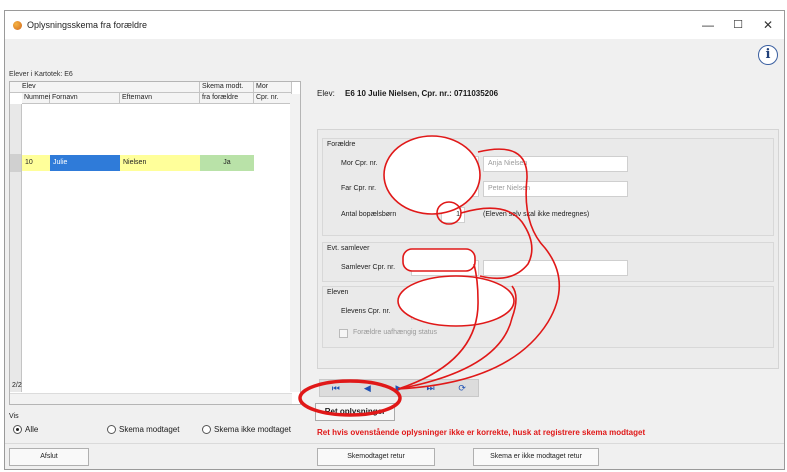  Describe the element at coordinates (14, 416) in the screenshot. I see `vis-label: Vis` at that location.